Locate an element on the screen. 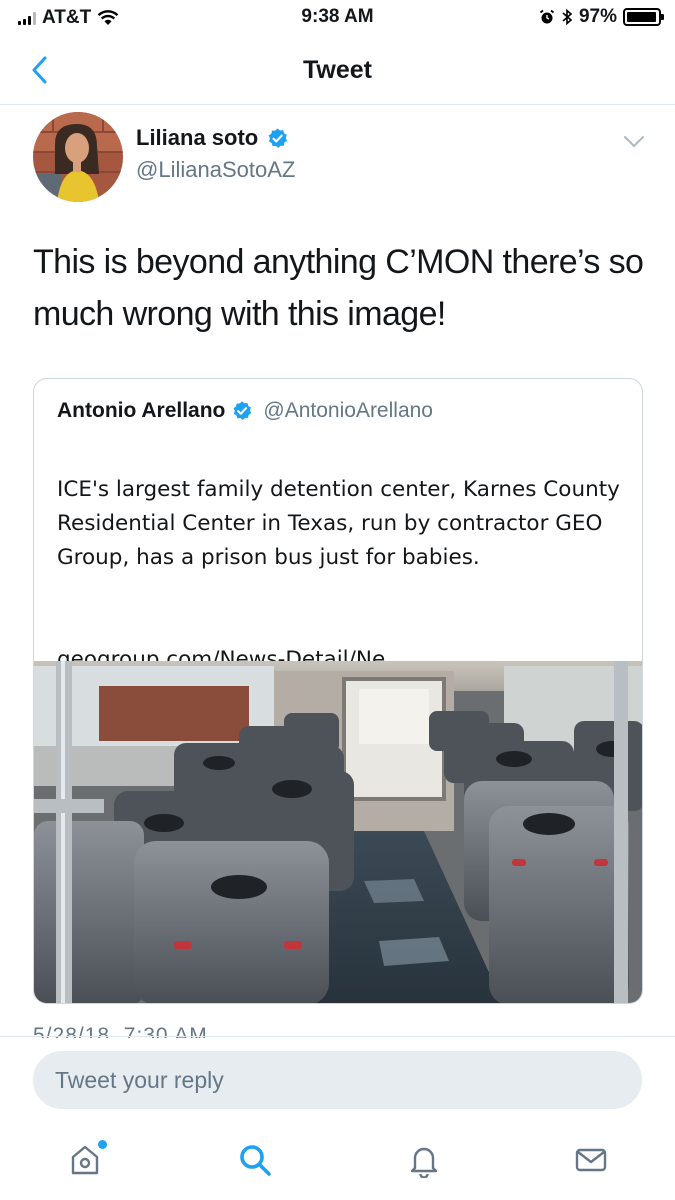  quoted-author-row: Antonio Arellano @AntonioArellano is located at coordinates (245, 411).